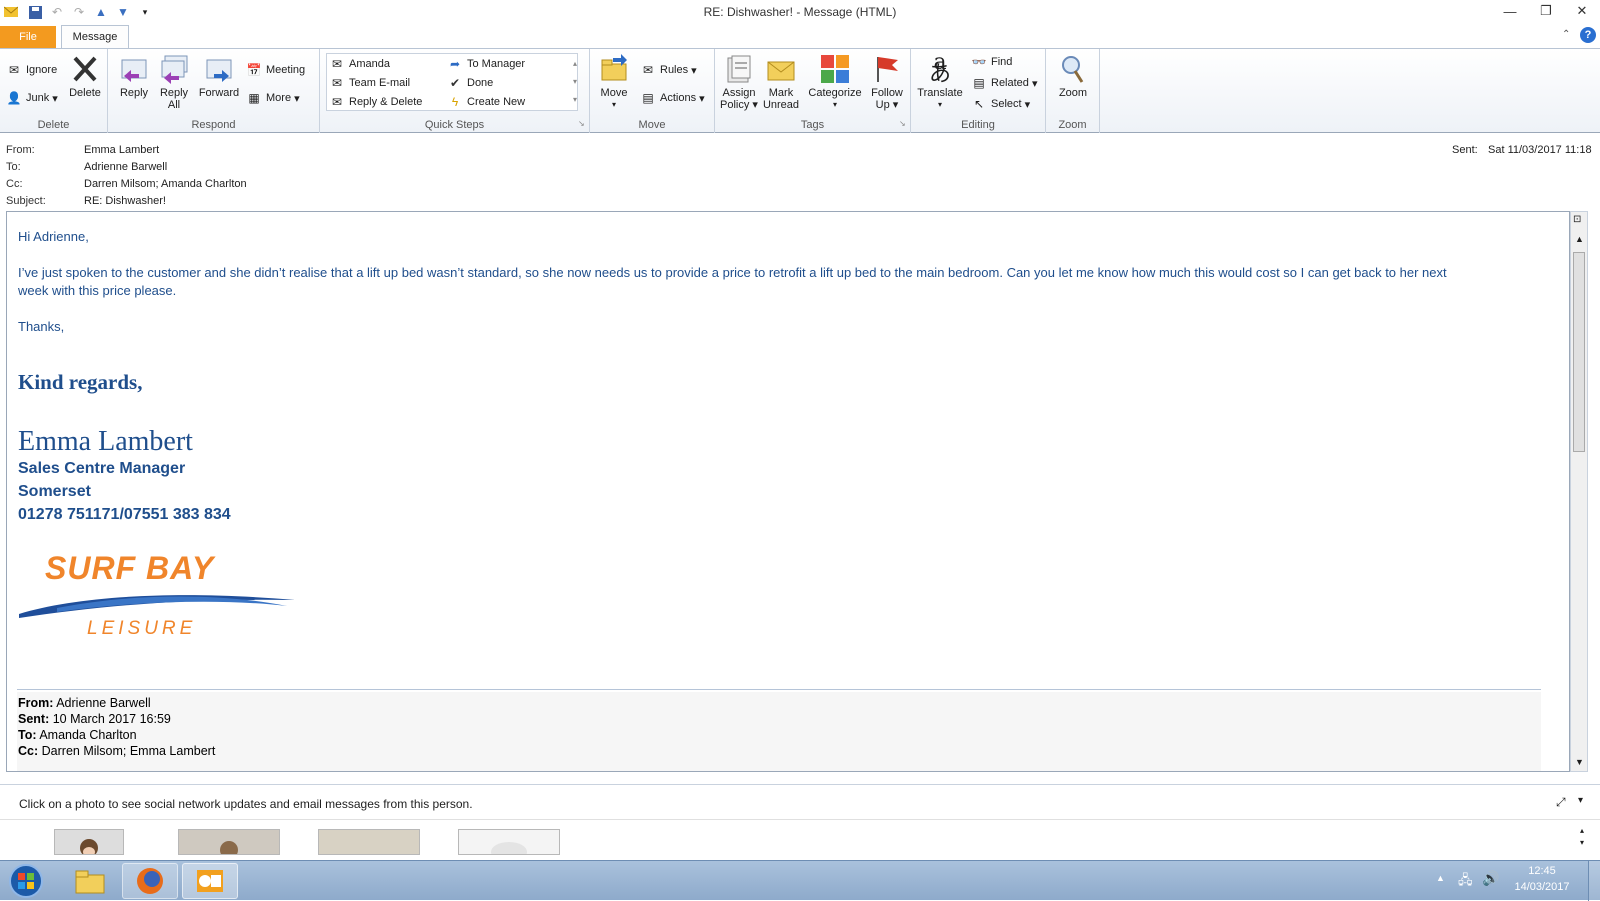 The height and width of the screenshot is (901, 1600). I want to click on fwd-from-row: From: Adrienne Barwell, so click(84, 703).